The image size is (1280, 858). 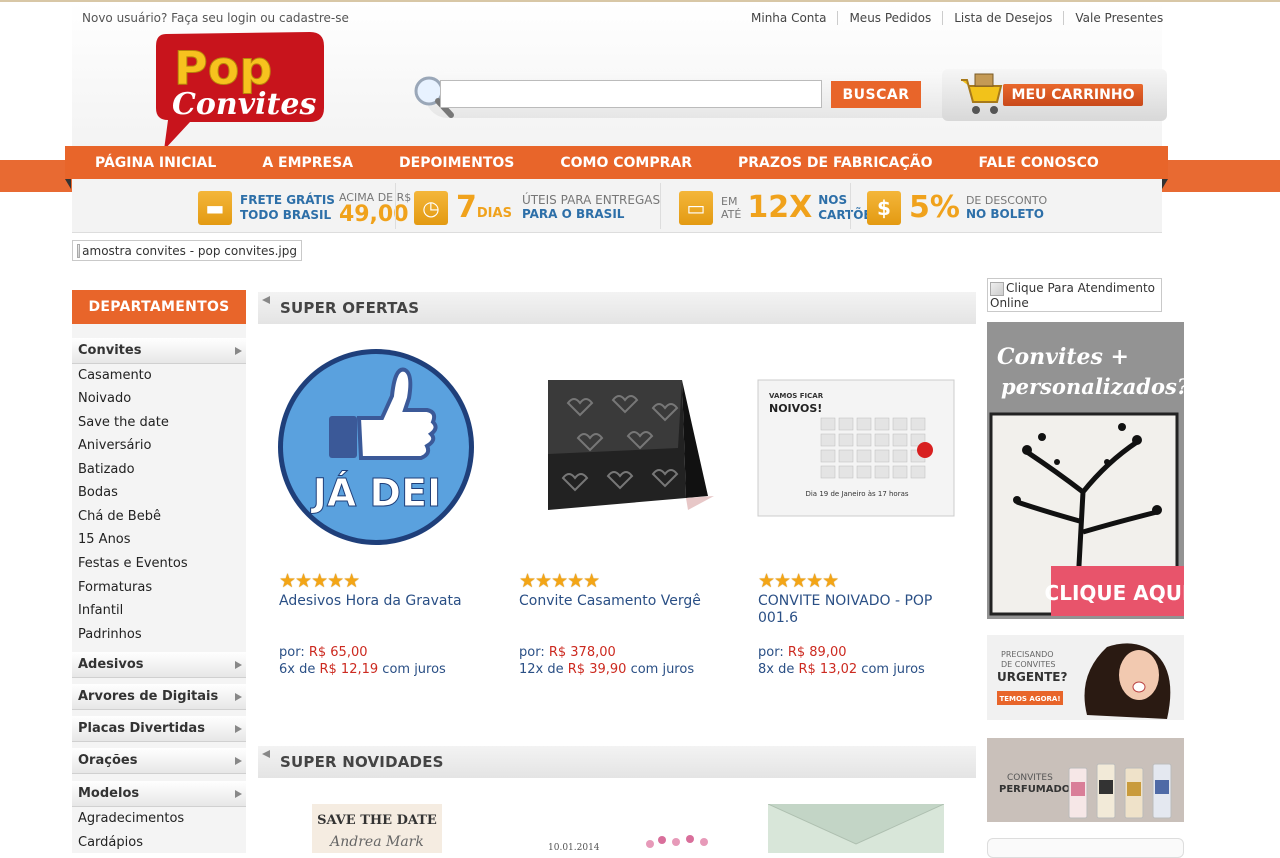 I want to click on novidade-image-envelope, so click(x=856, y=828).